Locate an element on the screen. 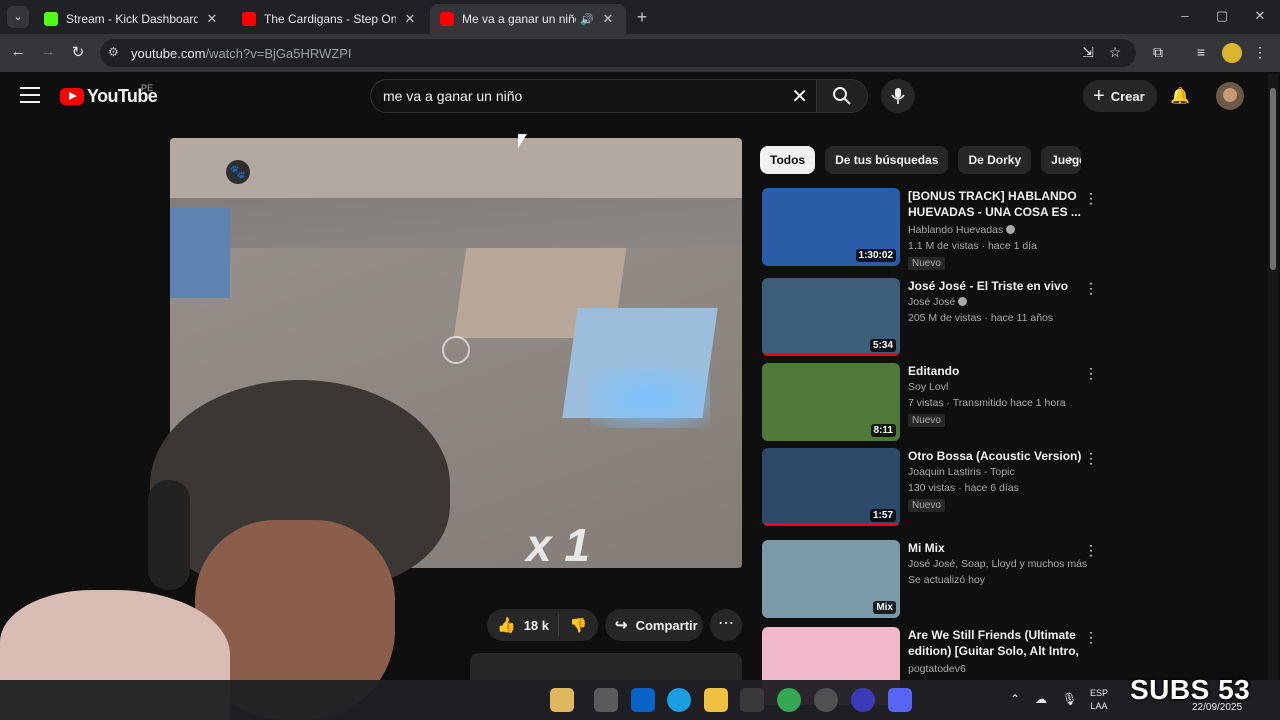  speaker-icon: 🔊 is located at coordinates (587, 19).